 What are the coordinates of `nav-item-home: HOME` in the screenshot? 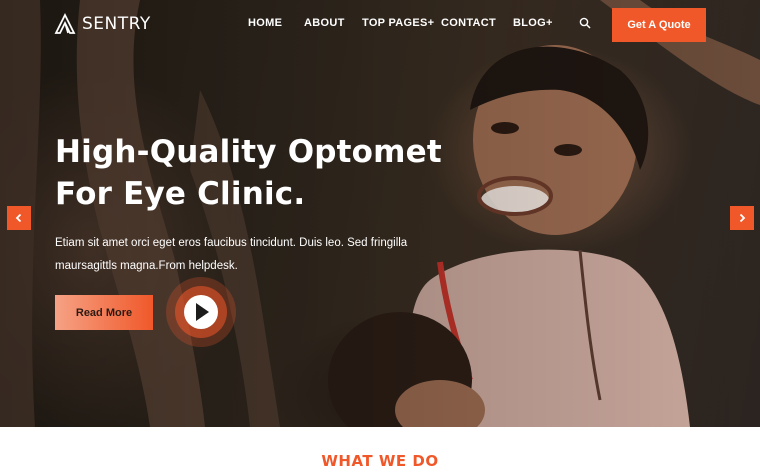 It's located at (265, 23).